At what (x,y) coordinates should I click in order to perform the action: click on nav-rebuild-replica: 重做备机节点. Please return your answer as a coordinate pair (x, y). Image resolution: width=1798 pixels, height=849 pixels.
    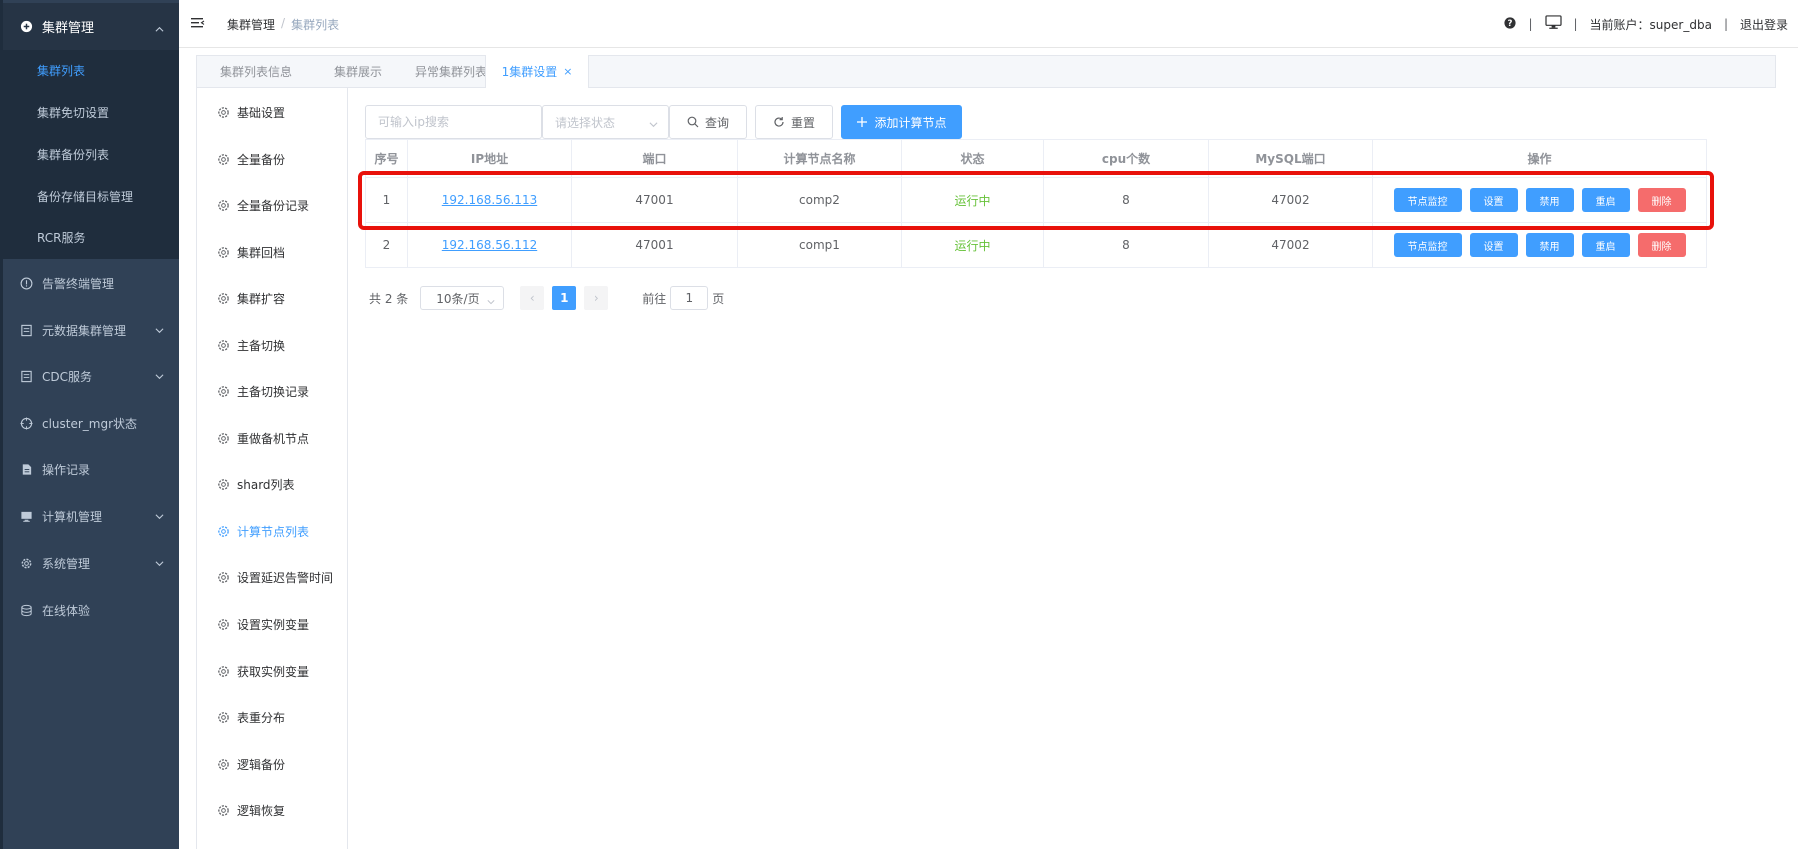
    Looking at the image, I should click on (263, 438).